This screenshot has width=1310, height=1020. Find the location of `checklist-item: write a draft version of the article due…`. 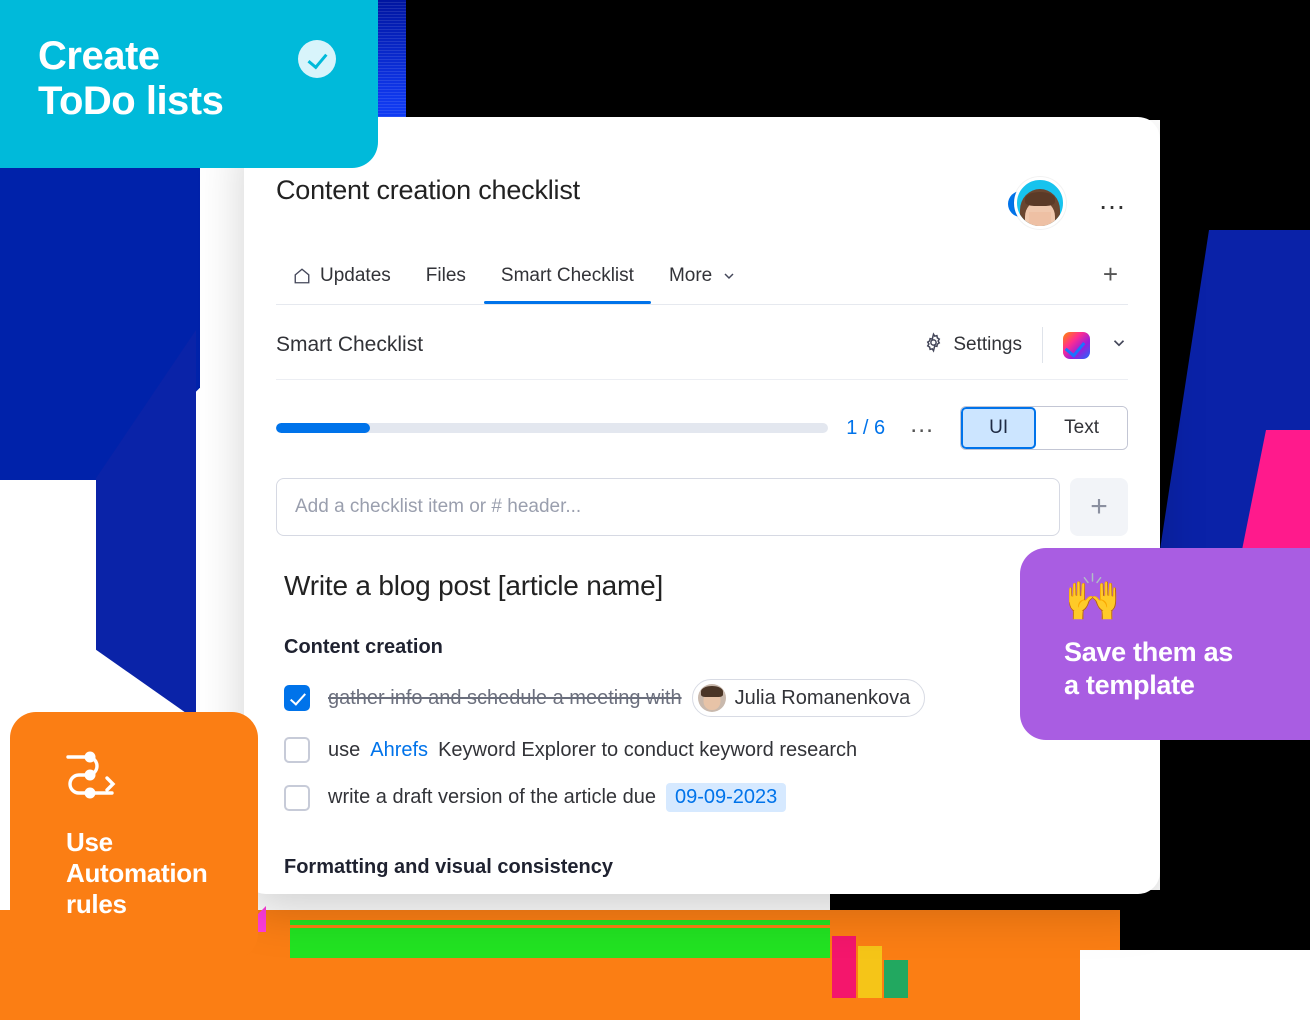

checklist-item: write a draft version of the article due… is located at coordinates (706, 797).